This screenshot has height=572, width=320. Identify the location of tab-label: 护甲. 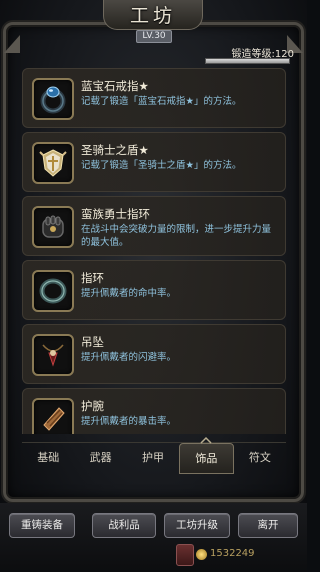
(153, 457).